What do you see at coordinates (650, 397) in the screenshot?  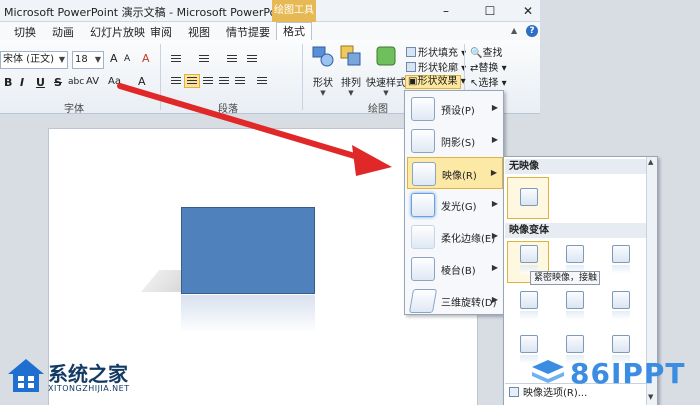 I see `scroll-down-icon: ▼` at bounding box center [650, 397].